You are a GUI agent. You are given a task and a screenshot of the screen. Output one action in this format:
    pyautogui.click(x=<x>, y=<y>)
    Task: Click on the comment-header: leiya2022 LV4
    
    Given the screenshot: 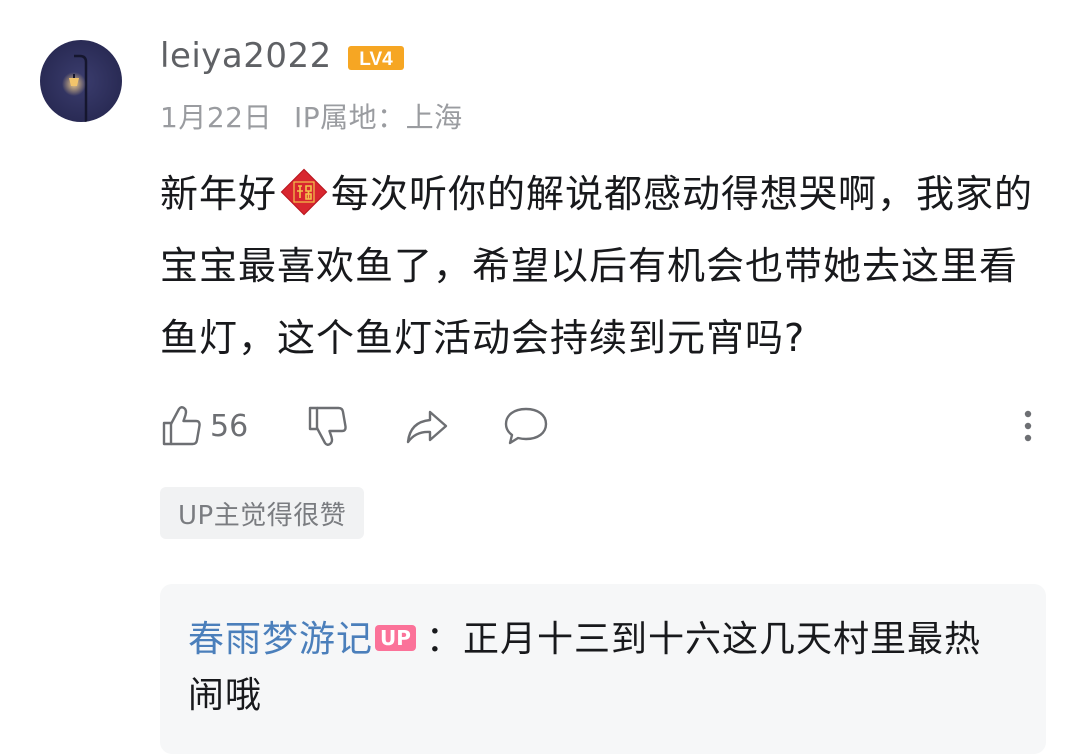 What is the action you would take?
    pyautogui.click(x=282, y=56)
    